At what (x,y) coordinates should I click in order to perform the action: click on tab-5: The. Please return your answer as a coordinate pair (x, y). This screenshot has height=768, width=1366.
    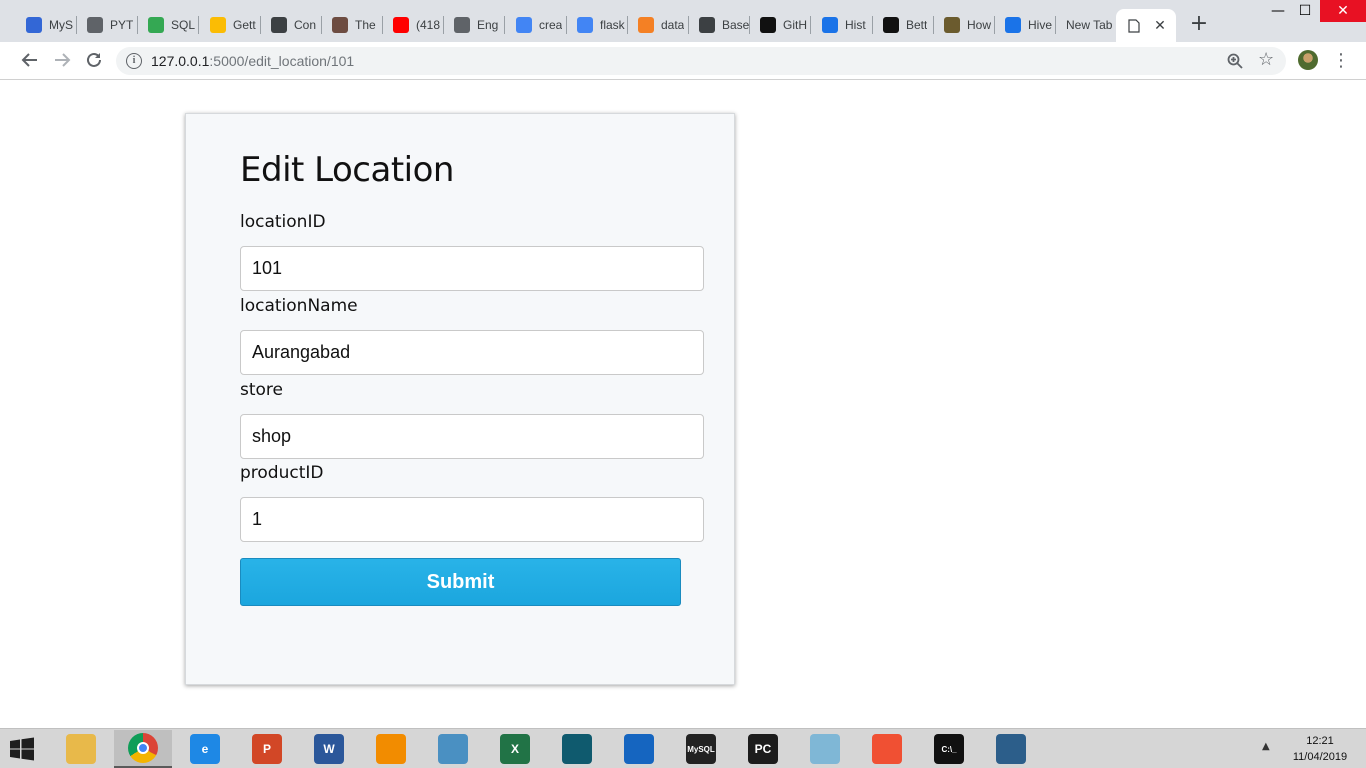
    Looking at the image, I should click on (352, 25).